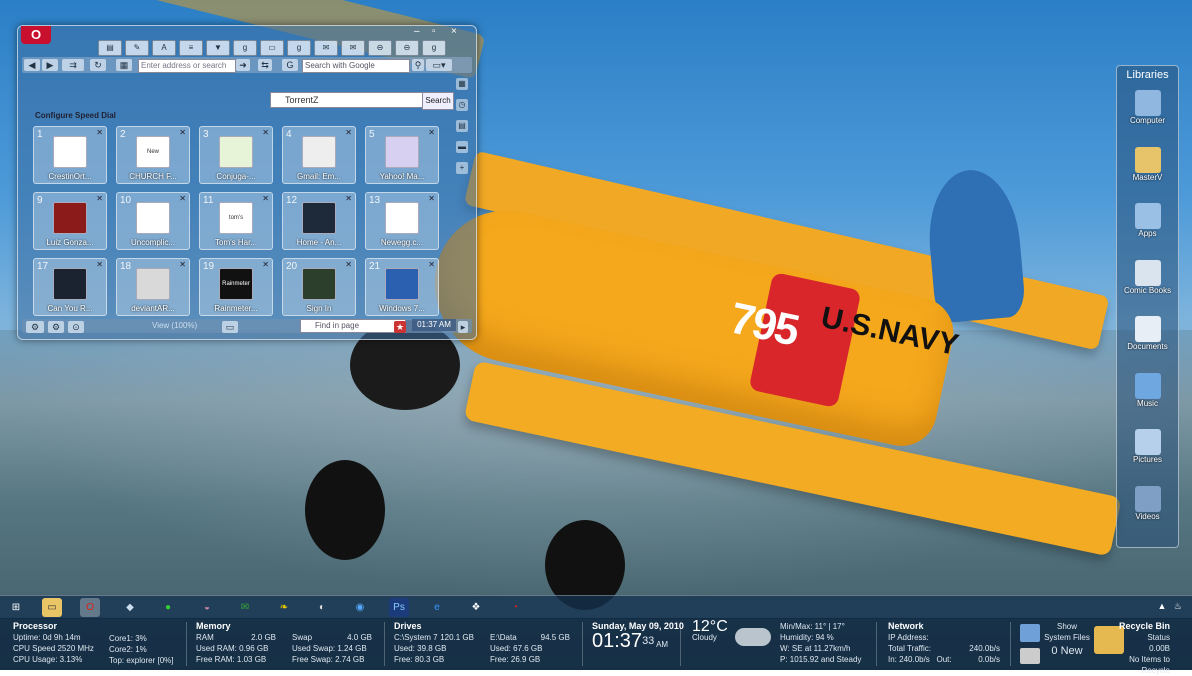  I want to click on close-window-button: ×, so click(454, 31).